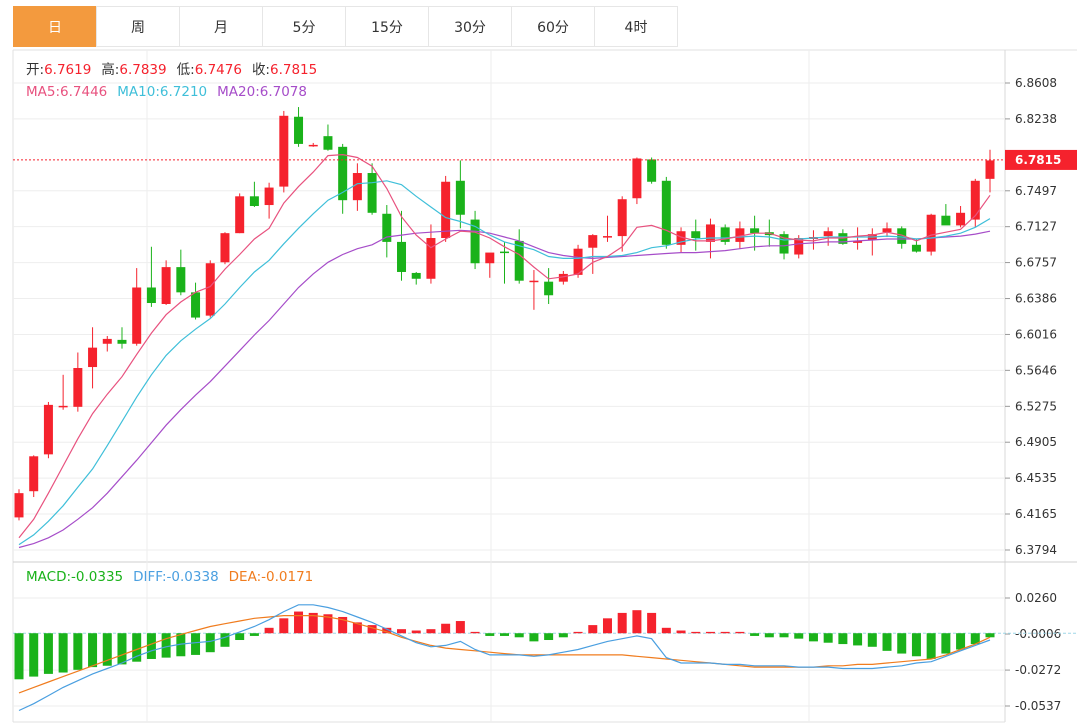  What do you see at coordinates (1036, 191) in the screenshot?
I see `price-tick-label: 6.7497` at bounding box center [1036, 191].